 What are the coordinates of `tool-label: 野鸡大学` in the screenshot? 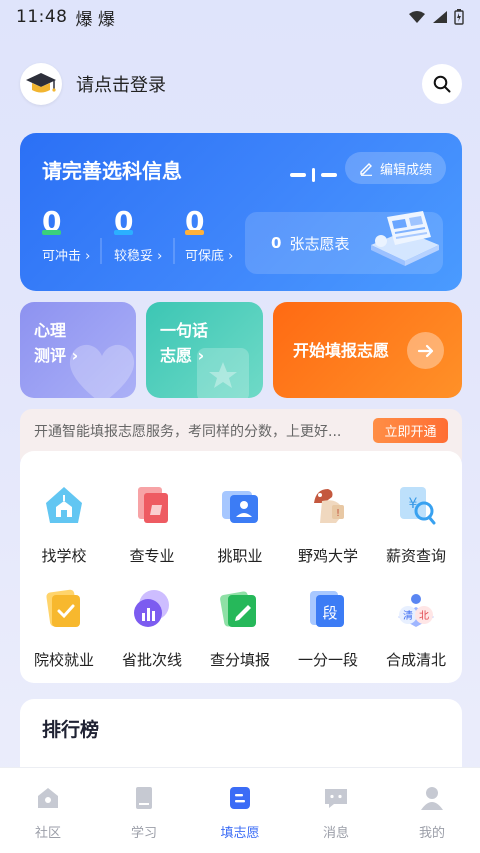 It's located at (327, 556).